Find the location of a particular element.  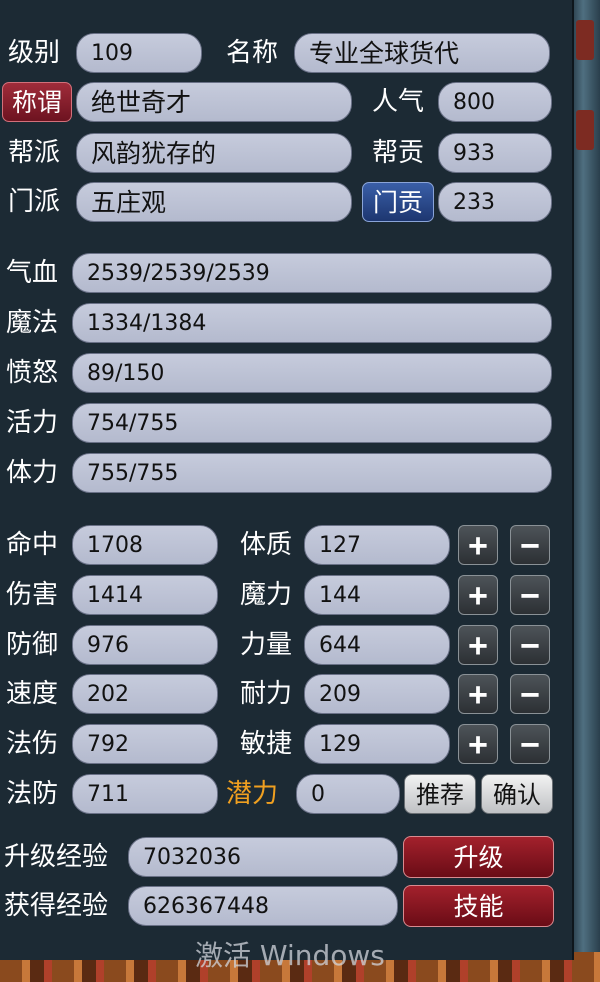

combat-field: 976 is located at coordinates (145, 645).